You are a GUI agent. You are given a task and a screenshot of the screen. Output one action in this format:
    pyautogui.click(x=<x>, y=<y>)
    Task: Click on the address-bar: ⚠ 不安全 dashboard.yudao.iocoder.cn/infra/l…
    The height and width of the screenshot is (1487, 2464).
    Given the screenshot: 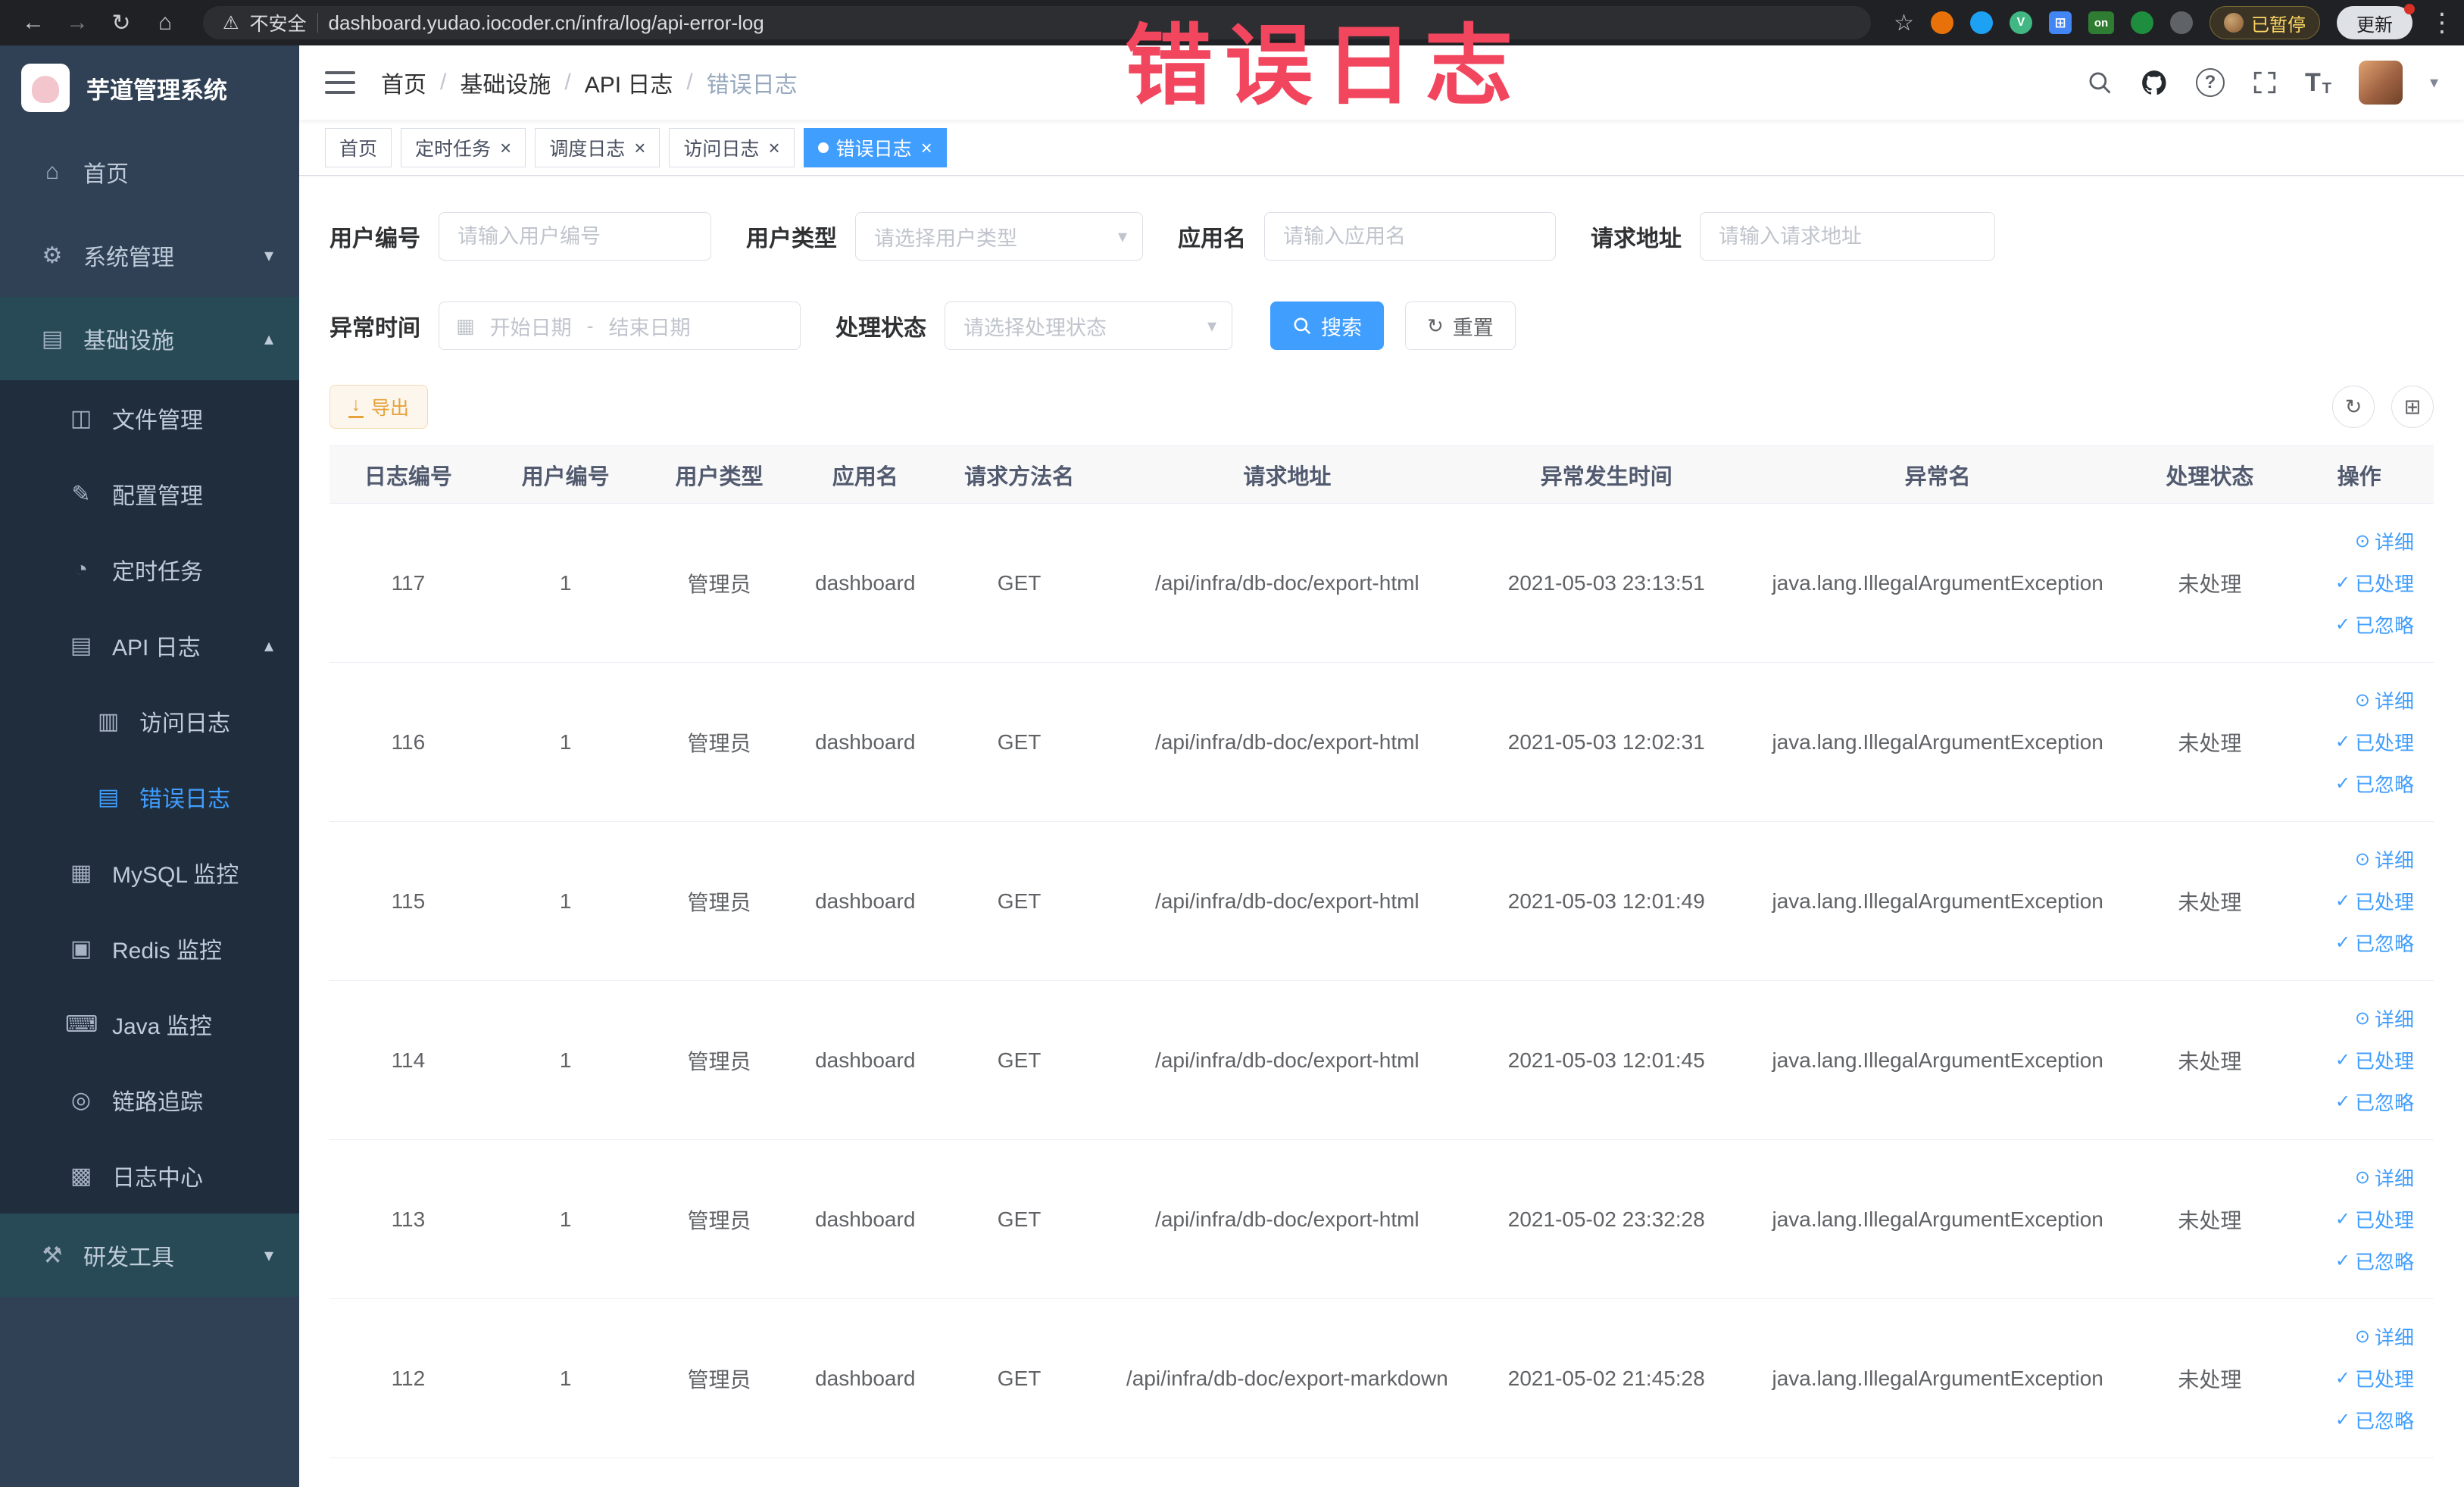 What is the action you would take?
    pyautogui.click(x=1037, y=22)
    